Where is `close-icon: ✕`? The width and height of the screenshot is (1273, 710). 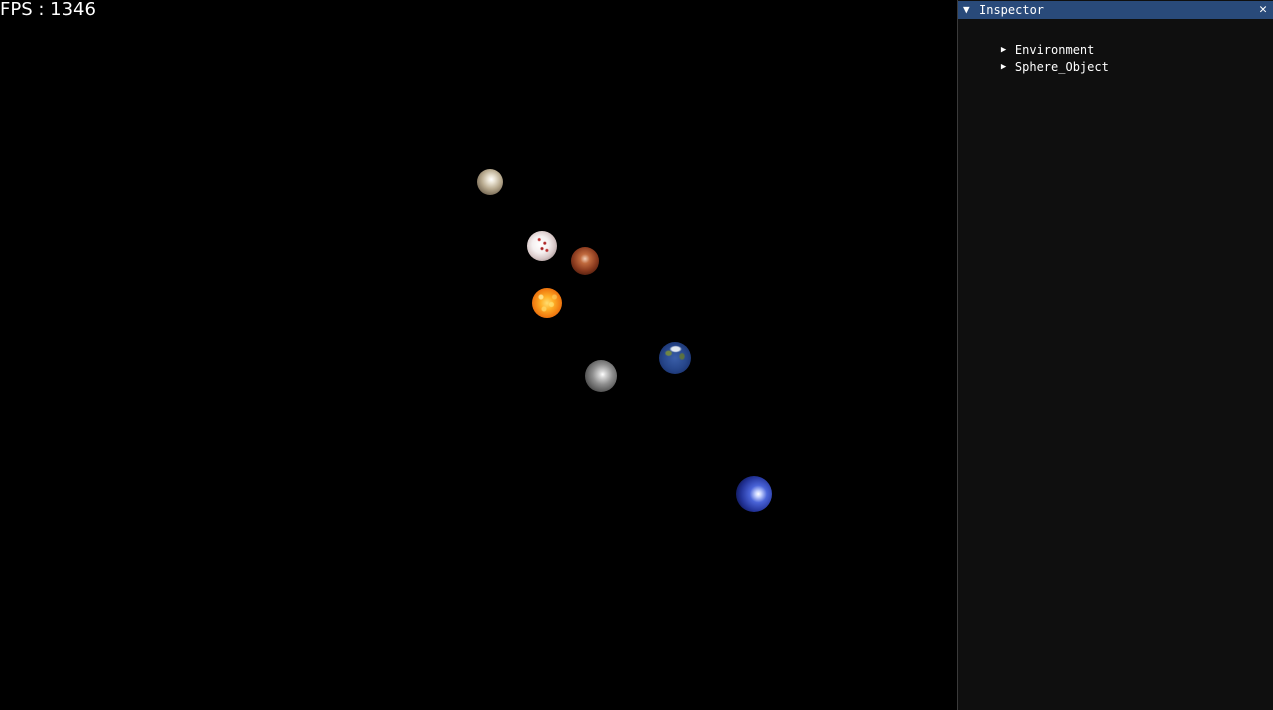 close-icon: ✕ is located at coordinates (1263, 10).